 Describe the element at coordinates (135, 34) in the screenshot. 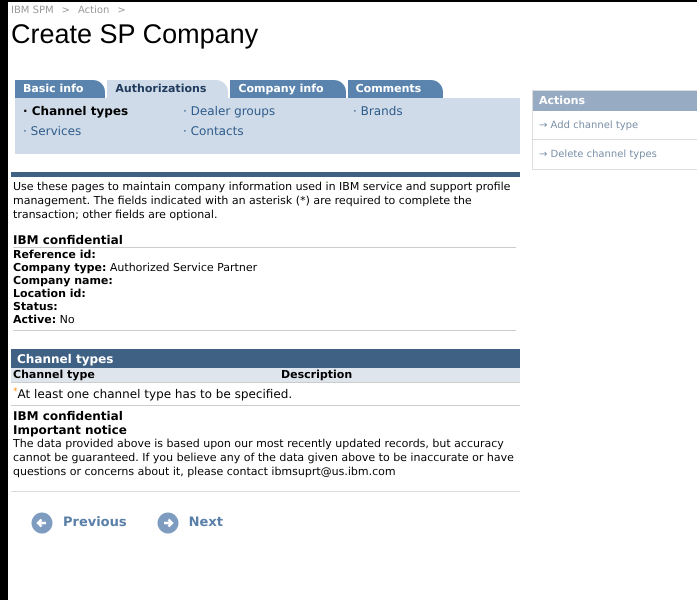

I see `page-title: Create SP Company` at that location.